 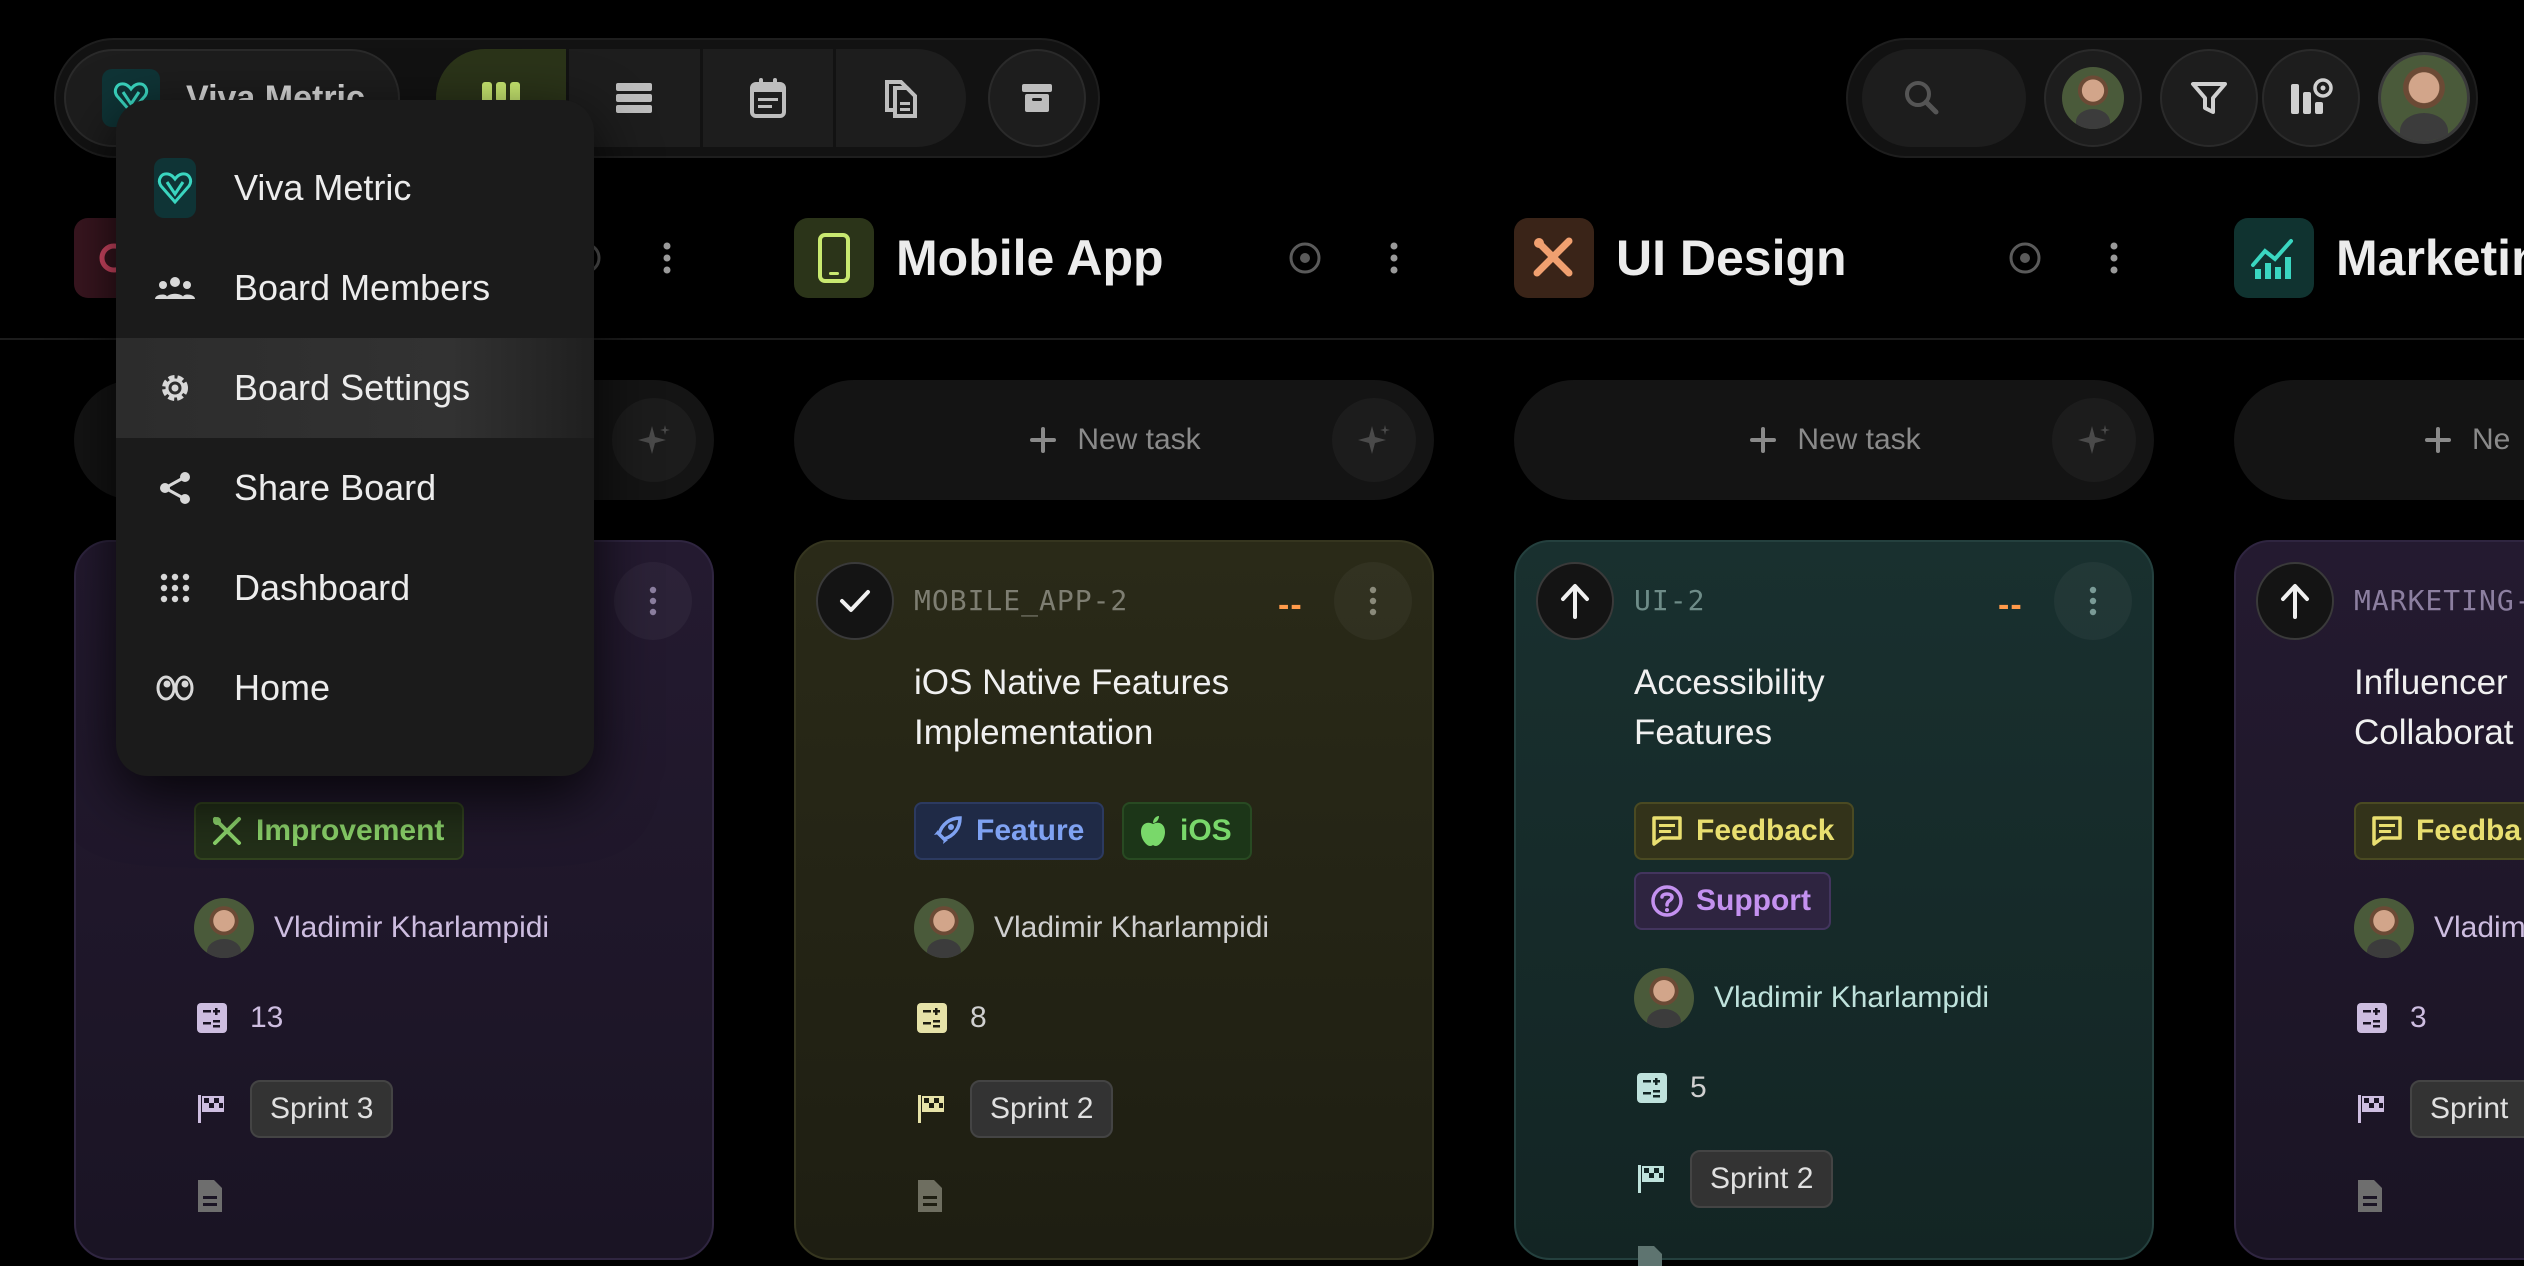 I want to click on menu-item-viva-metric: Viva Metric, so click(x=355, y=188).